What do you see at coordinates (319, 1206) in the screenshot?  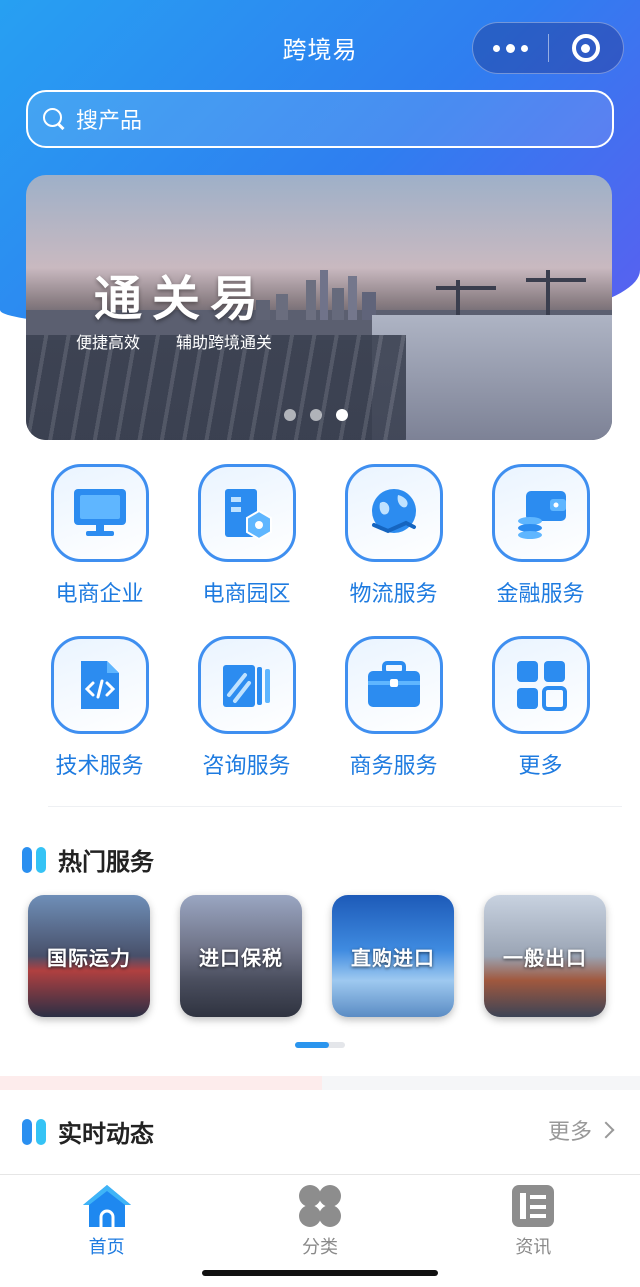 I see `category-icon` at bounding box center [319, 1206].